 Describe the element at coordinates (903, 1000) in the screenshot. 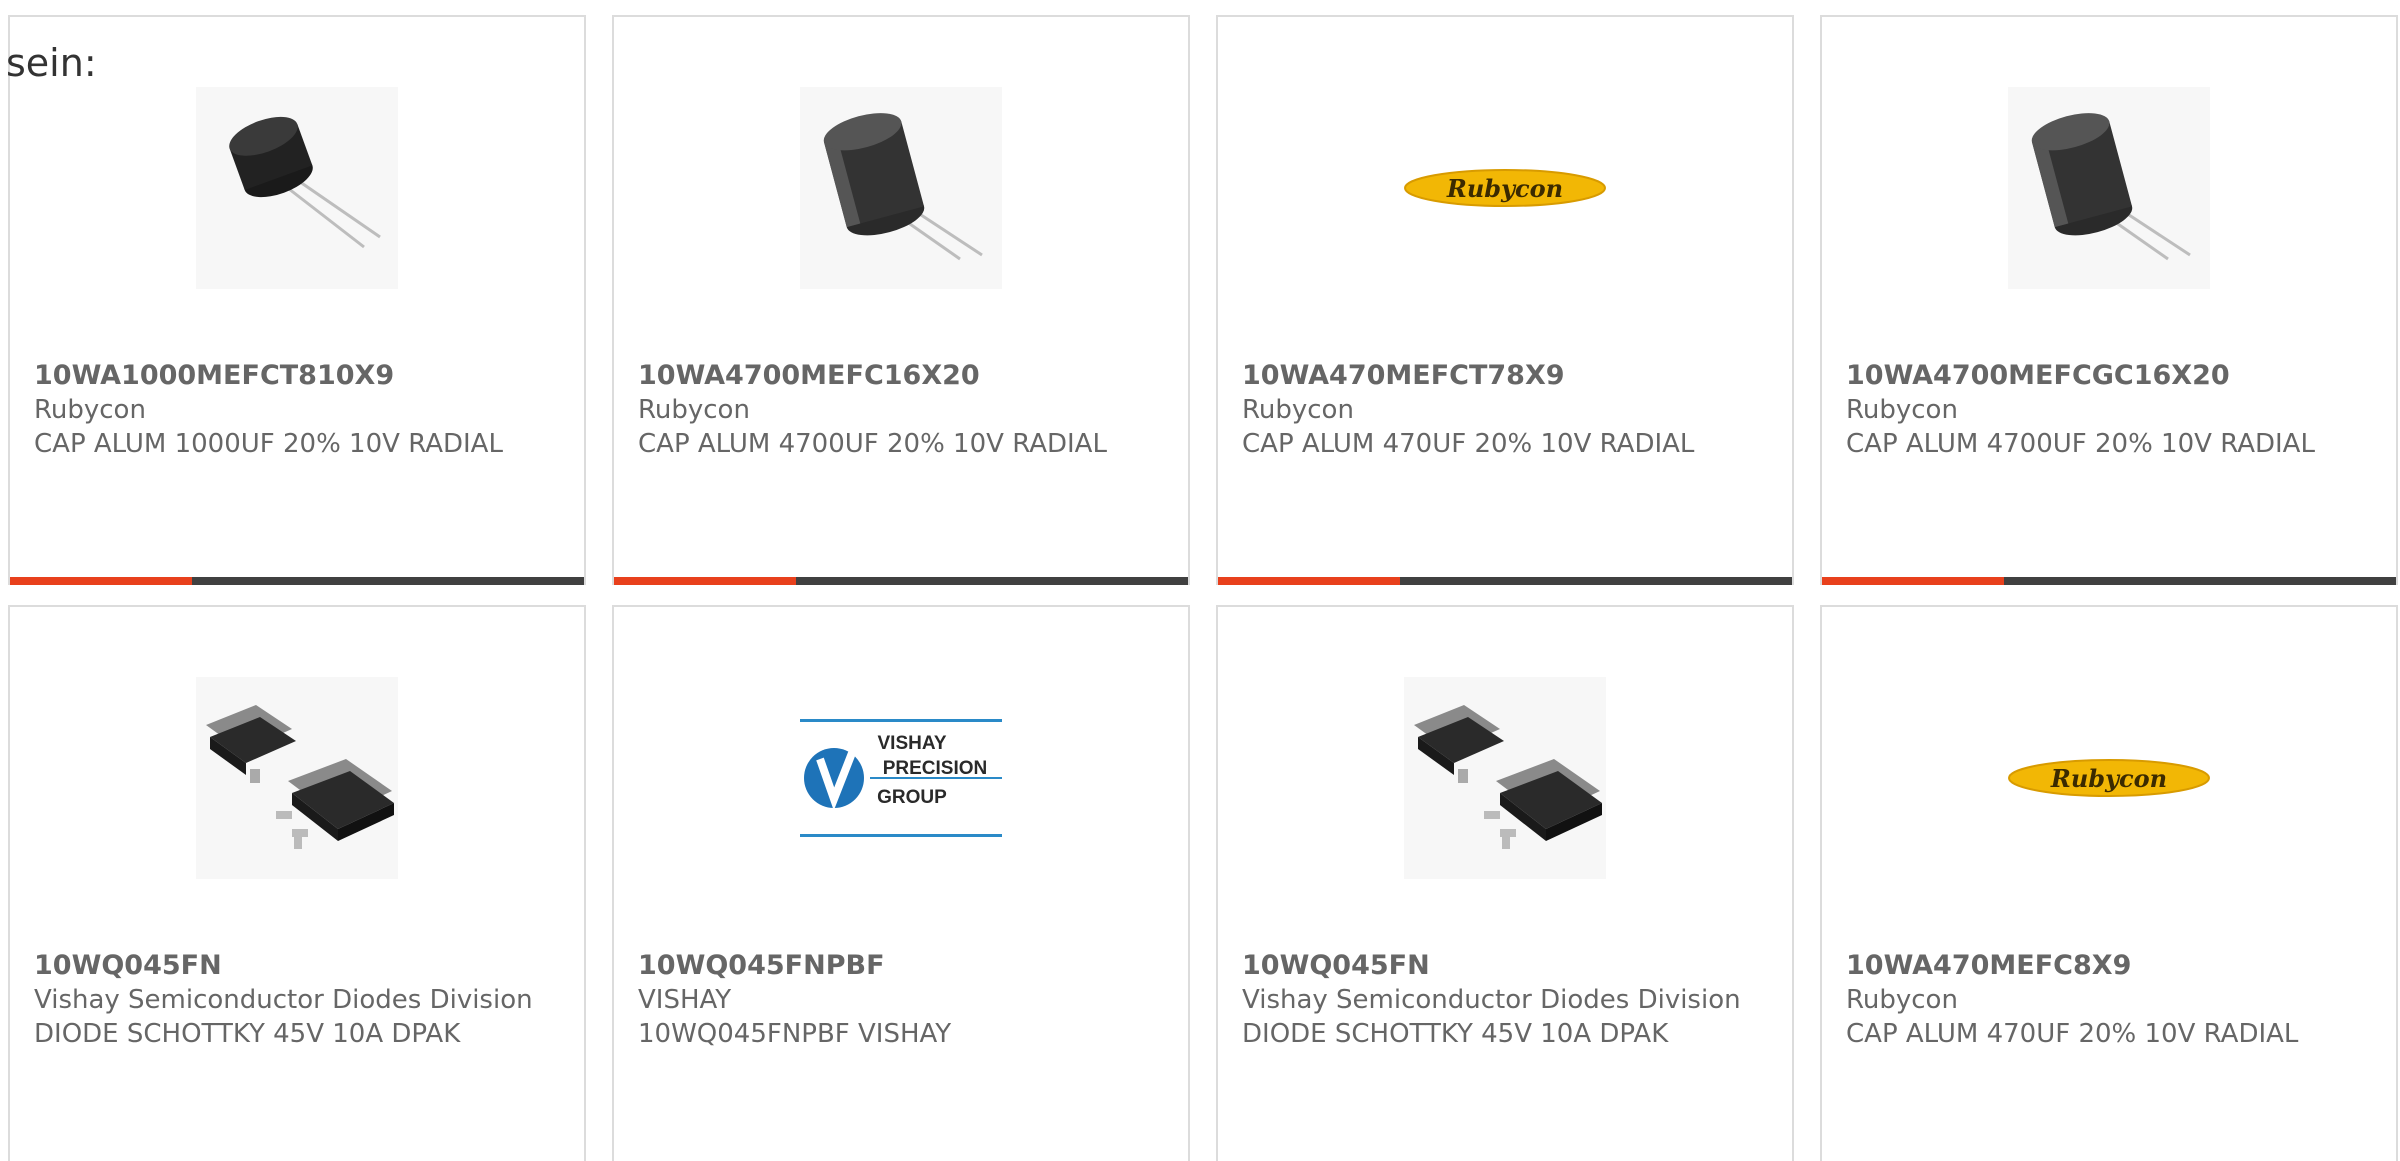

I see `product-info: 10WQ045FNPBF VISHAY 10WQ045FNPBF VISHAY` at that location.